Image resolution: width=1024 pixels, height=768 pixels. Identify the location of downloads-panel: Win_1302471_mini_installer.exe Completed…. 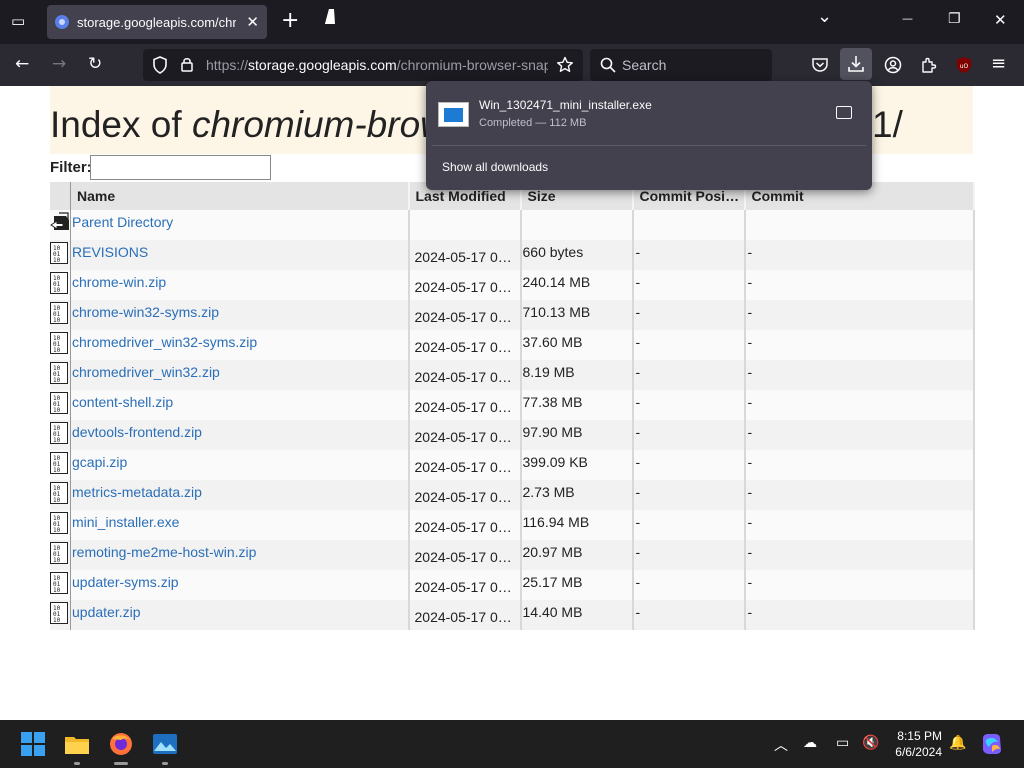
(649, 135).